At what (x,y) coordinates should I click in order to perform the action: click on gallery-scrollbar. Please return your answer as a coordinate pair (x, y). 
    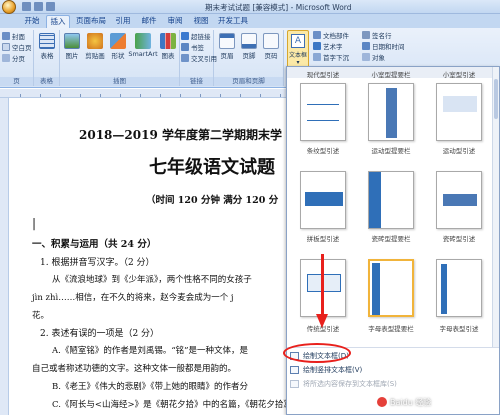
    Looking at the image, I should click on (495, 207).